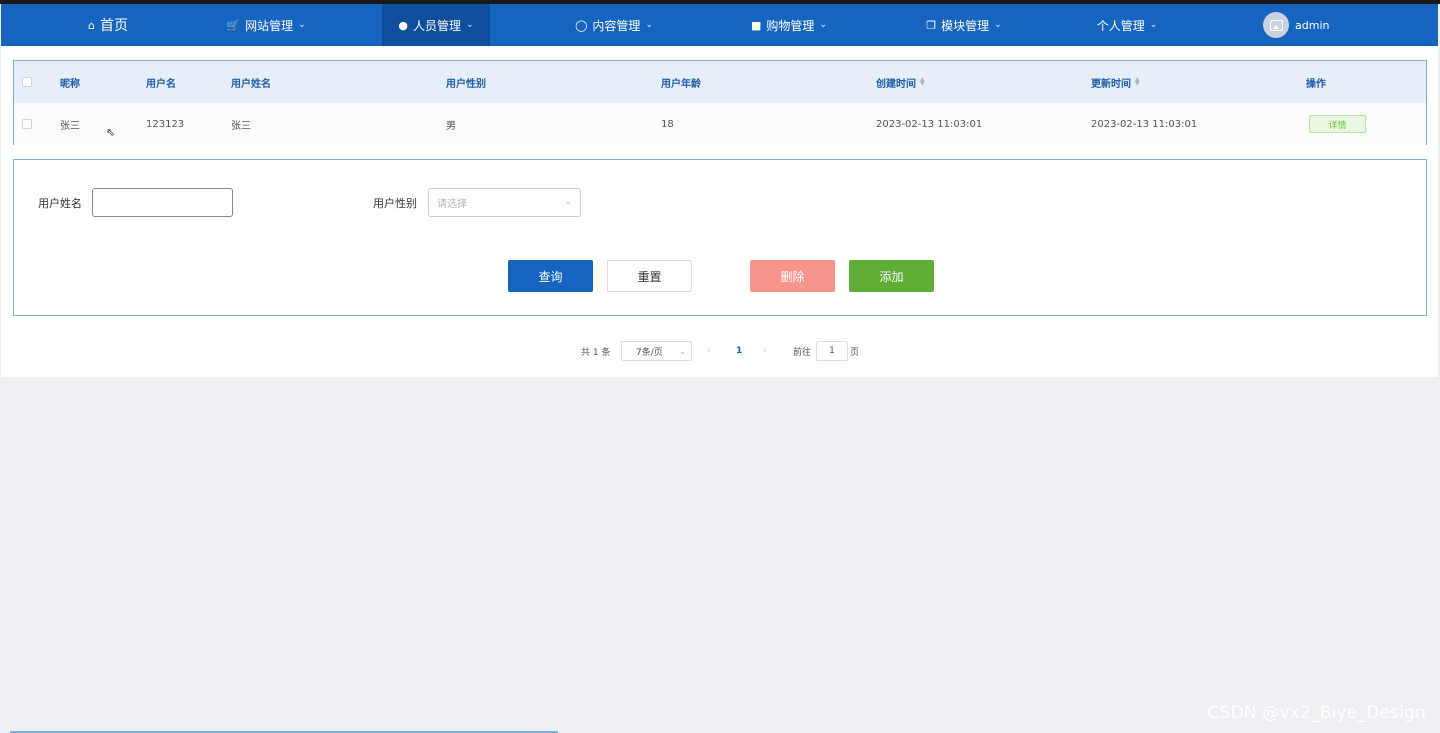 The image size is (1440, 733). What do you see at coordinates (649, 352) in the screenshot?
I see `page-size-value: 7条/页` at bounding box center [649, 352].